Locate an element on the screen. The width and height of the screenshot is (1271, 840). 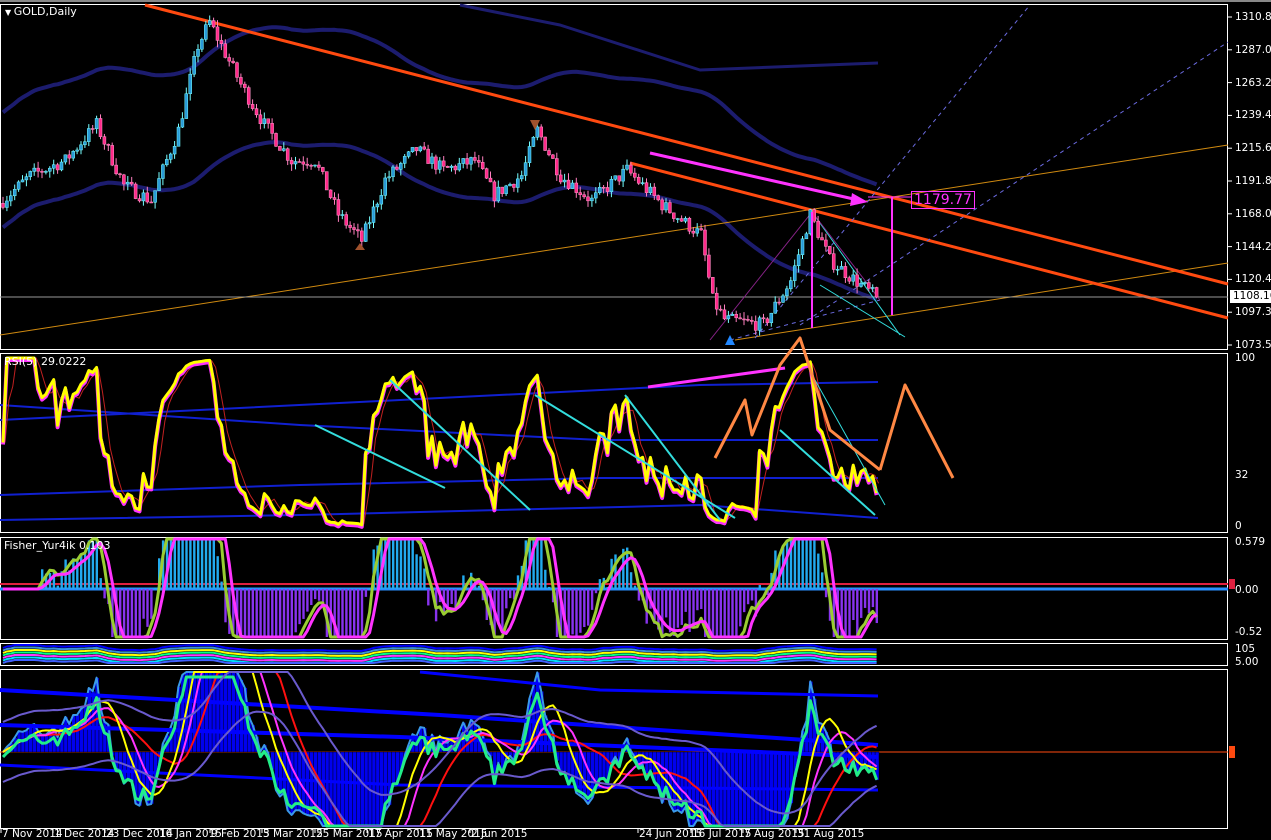
date-axis-label: 3 Mar 2015 is located at coordinates (293, 834).